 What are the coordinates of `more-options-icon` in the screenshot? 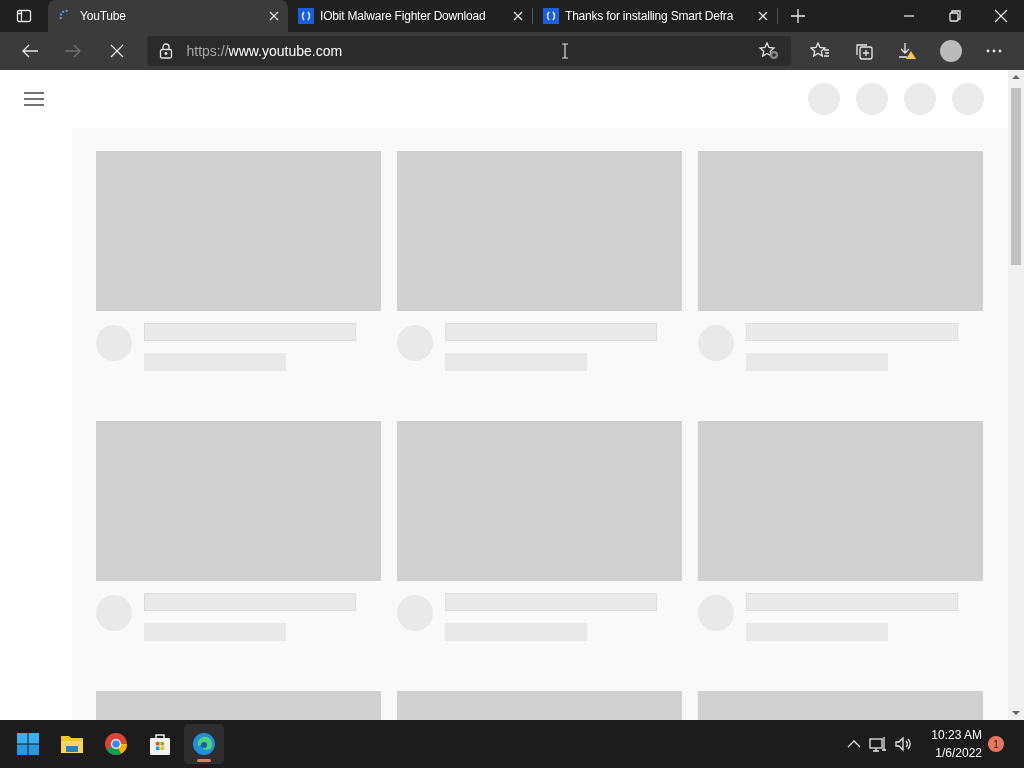 It's located at (994, 51).